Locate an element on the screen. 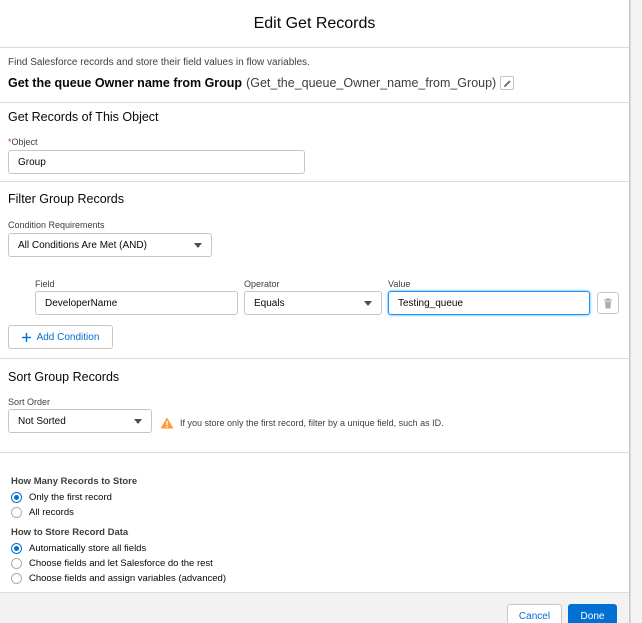 Image resolution: width=642 pixels, height=623 pixels. modal-footer: Cancel Done is located at coordinates (314, 607).